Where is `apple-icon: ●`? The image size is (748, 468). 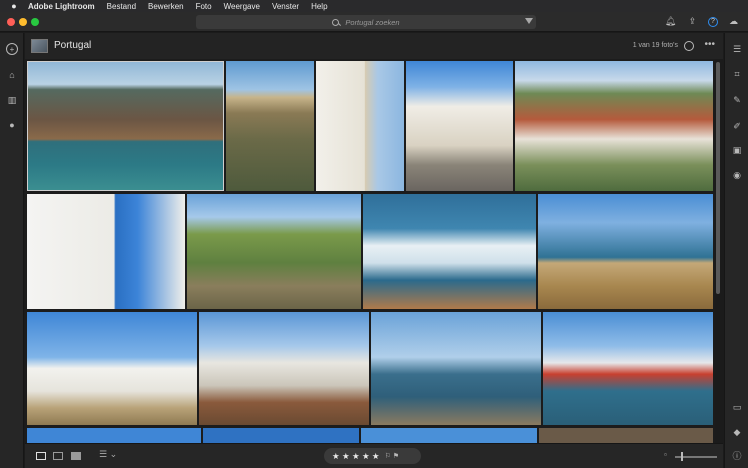
apple-icon: ● is located at coordinates (14, 6).